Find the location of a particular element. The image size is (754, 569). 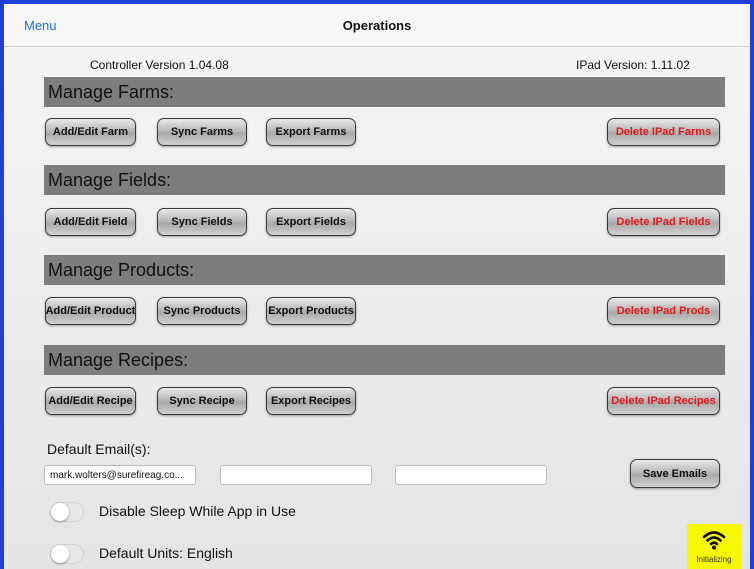

save-emails-button: Save Emails is located at coordinates (675, 473).